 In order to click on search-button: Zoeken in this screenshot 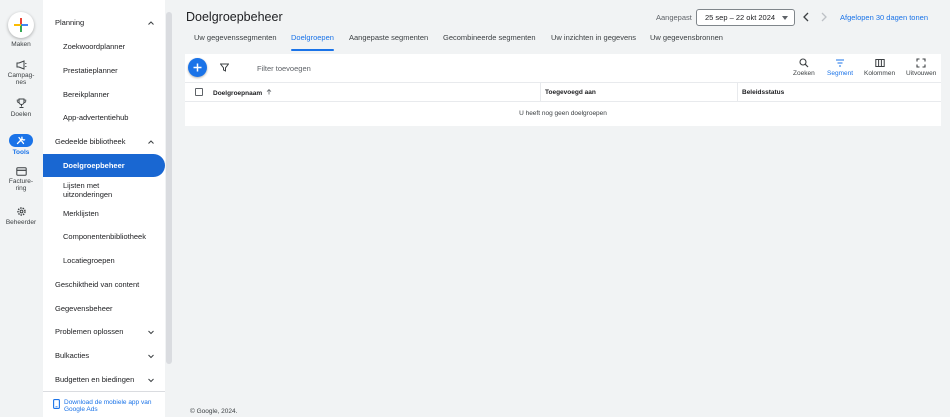, I will do `click(804, 67)`.